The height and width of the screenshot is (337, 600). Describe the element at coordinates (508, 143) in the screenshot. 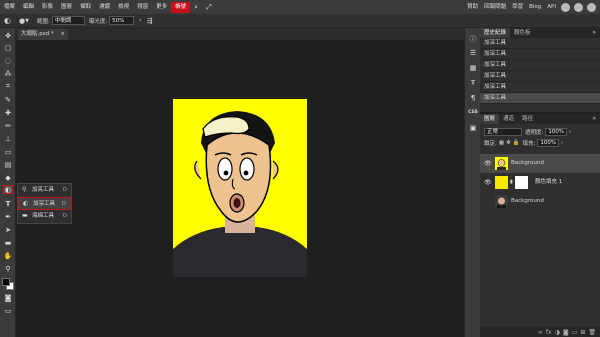

I see `lock-position-icon: ✥` at that location.